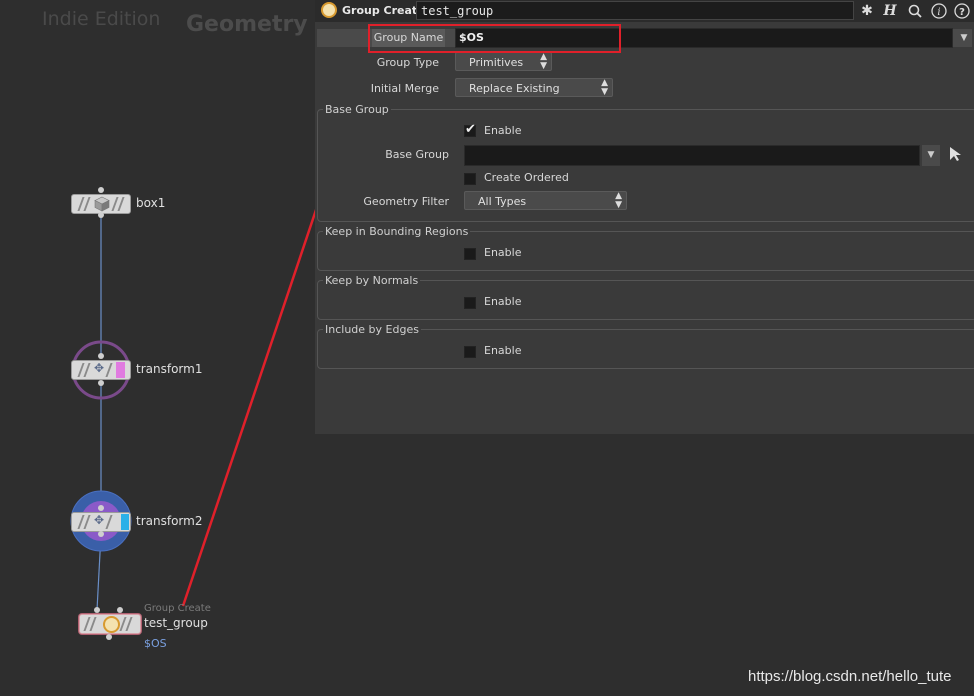 The width and height of the screenshot is (974, 696). I want to click on svg-text: i, so click(938, 12).